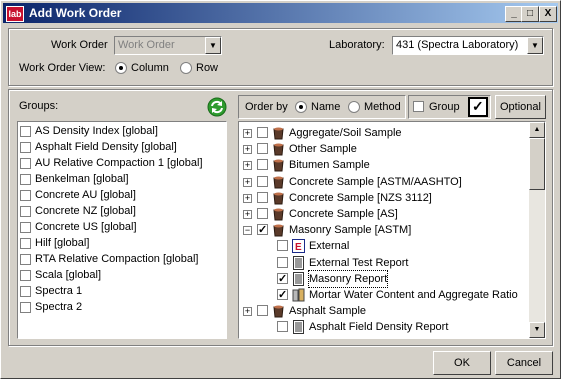  I want to click on group-list-item: Concrete NZ [global], so click(122, 211).